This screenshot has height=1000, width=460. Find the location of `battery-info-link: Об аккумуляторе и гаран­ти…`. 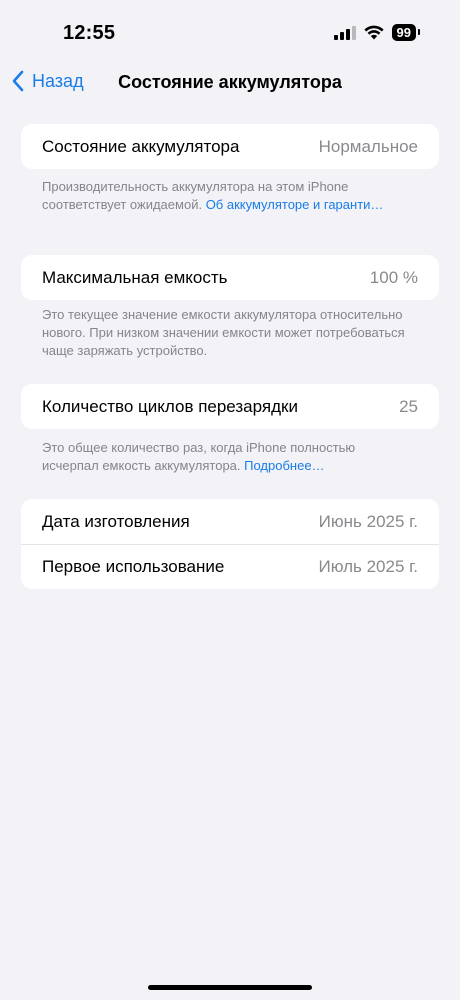

battery-info-link: Об аккумуляторе и гаран­ти… is located at coordinates (295, 204).